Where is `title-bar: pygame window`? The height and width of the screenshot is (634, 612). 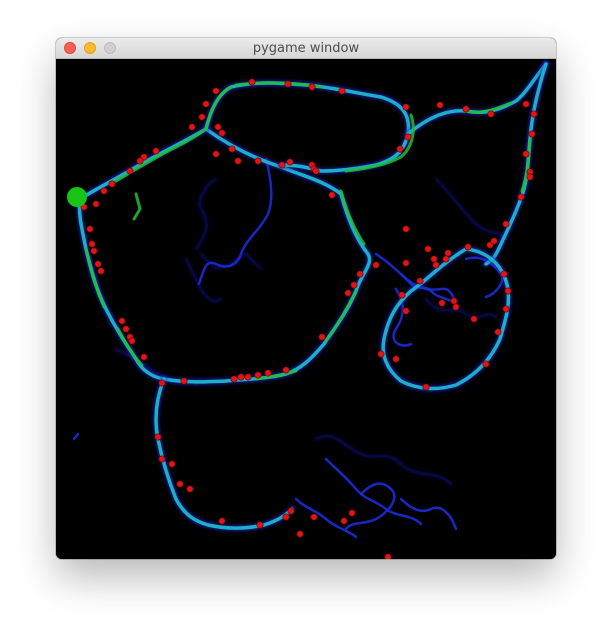 title-bar: pygame window is located at coordinates (306, 48).